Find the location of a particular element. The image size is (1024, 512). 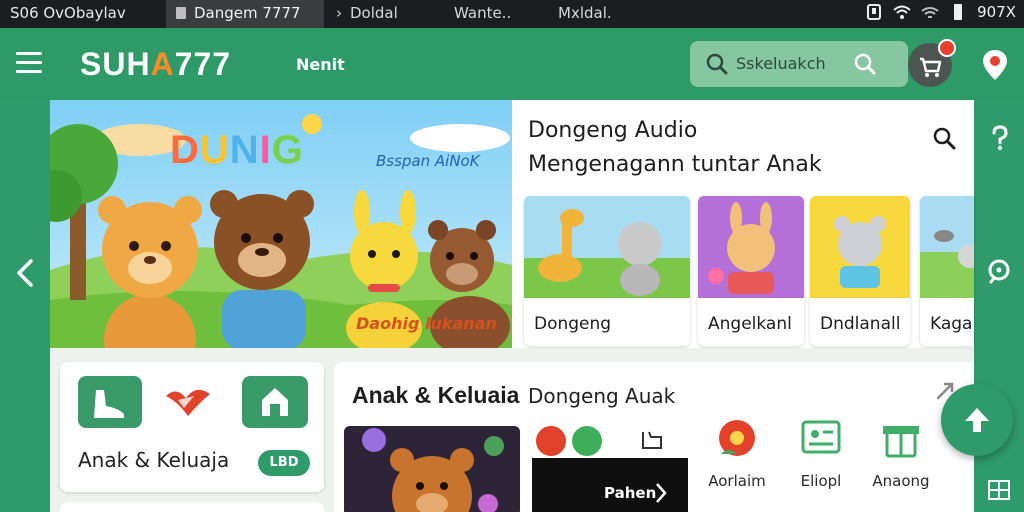

search-bar: Sskeluakch is located at coordinates (799, 64).